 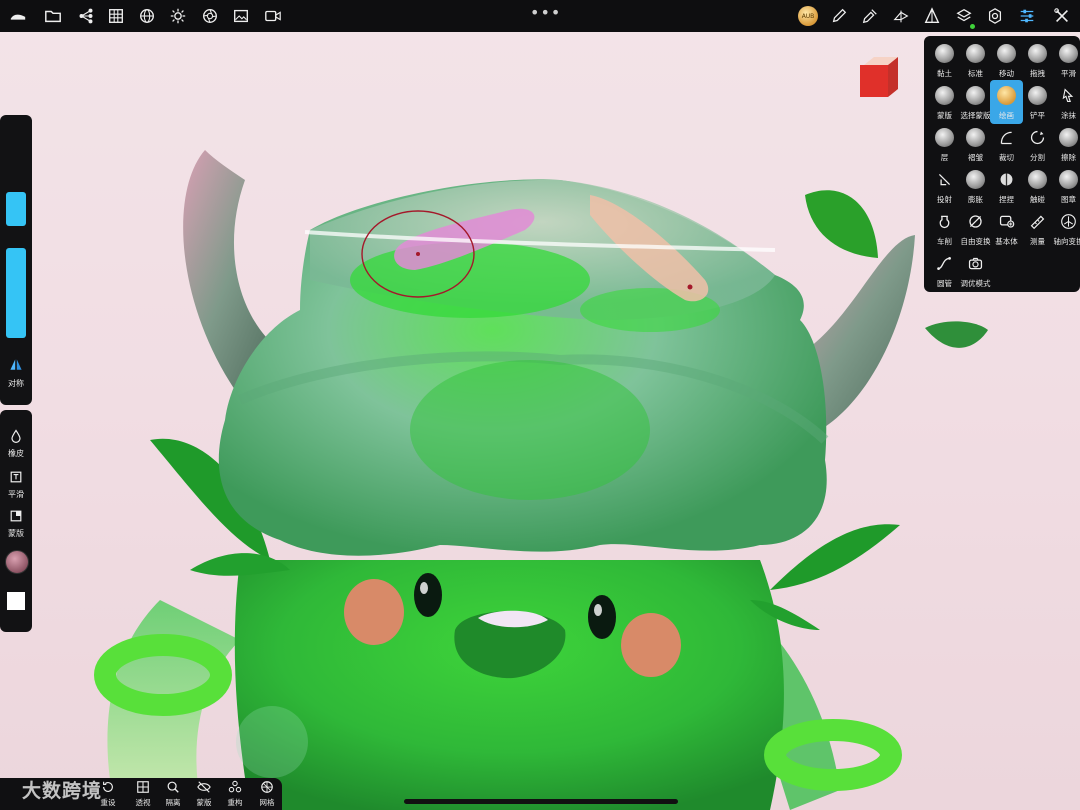 I want to click on camera-lens-icon, so click(x=210, y=16).